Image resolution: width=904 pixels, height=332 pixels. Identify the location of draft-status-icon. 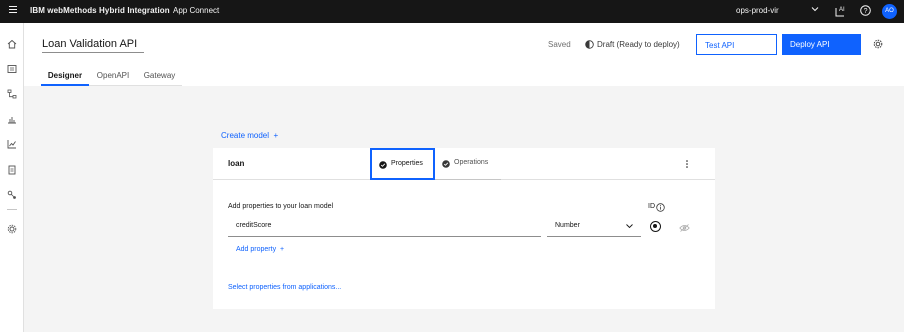
(589, 44).